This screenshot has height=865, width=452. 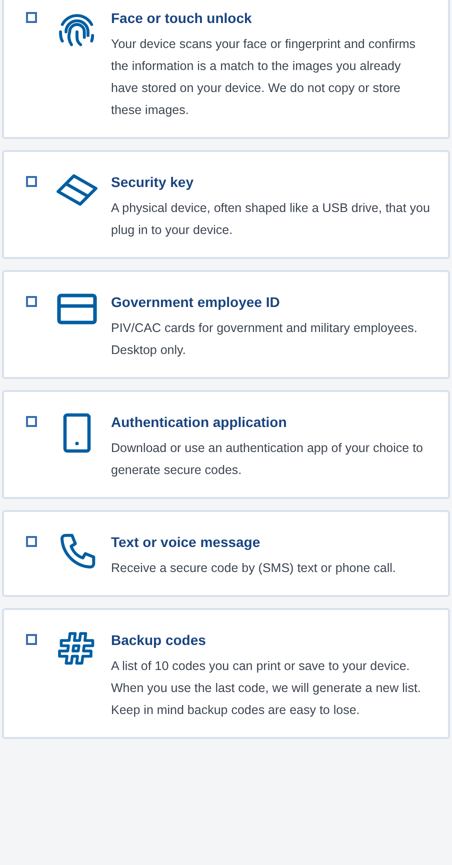 What do you see at coordinates (264, 339) in the screenshot?
I see `option-description: PIV/CAC cards for government and military employees. Desktop only.` at bounding box center [264, 339].